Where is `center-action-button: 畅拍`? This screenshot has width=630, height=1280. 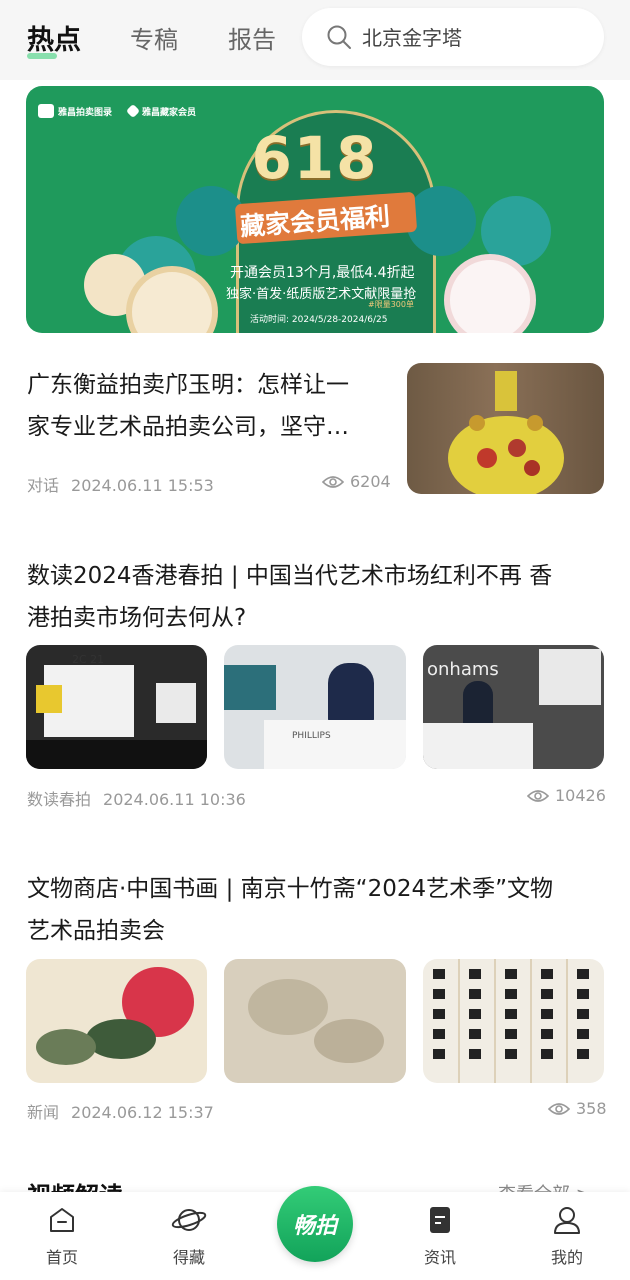
center-action-button: 畅拍 is located at coordinates (315, 1224).